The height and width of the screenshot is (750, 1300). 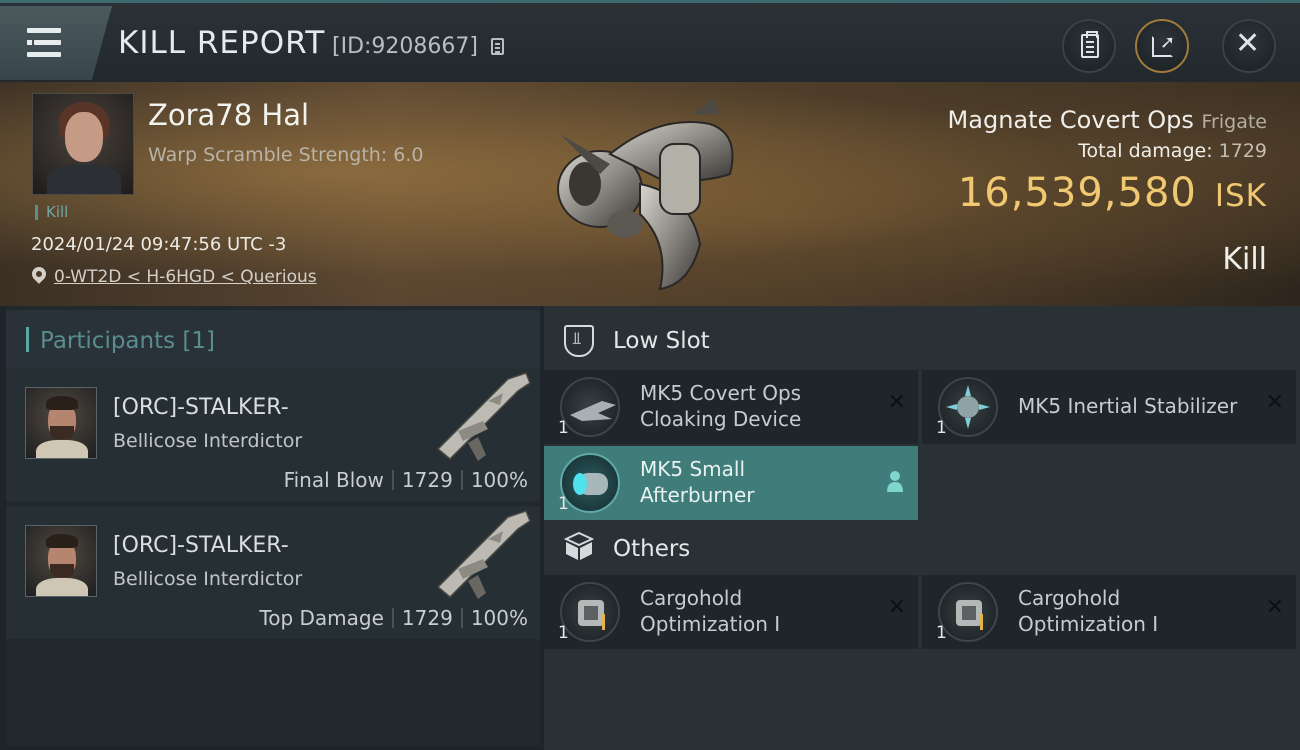 I want to click on low-slot-title: Low Slot, so click(x=661, y=341).